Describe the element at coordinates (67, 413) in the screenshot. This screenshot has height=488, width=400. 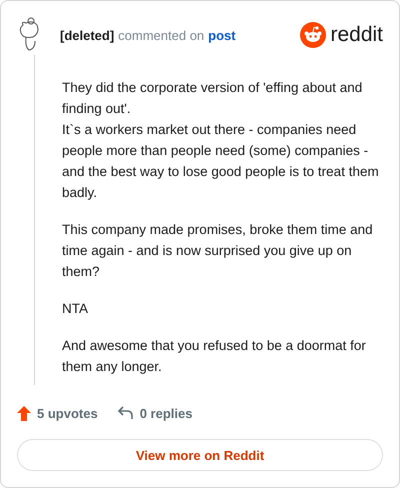
I see `upvote-count: 5 upvotes` at that location.